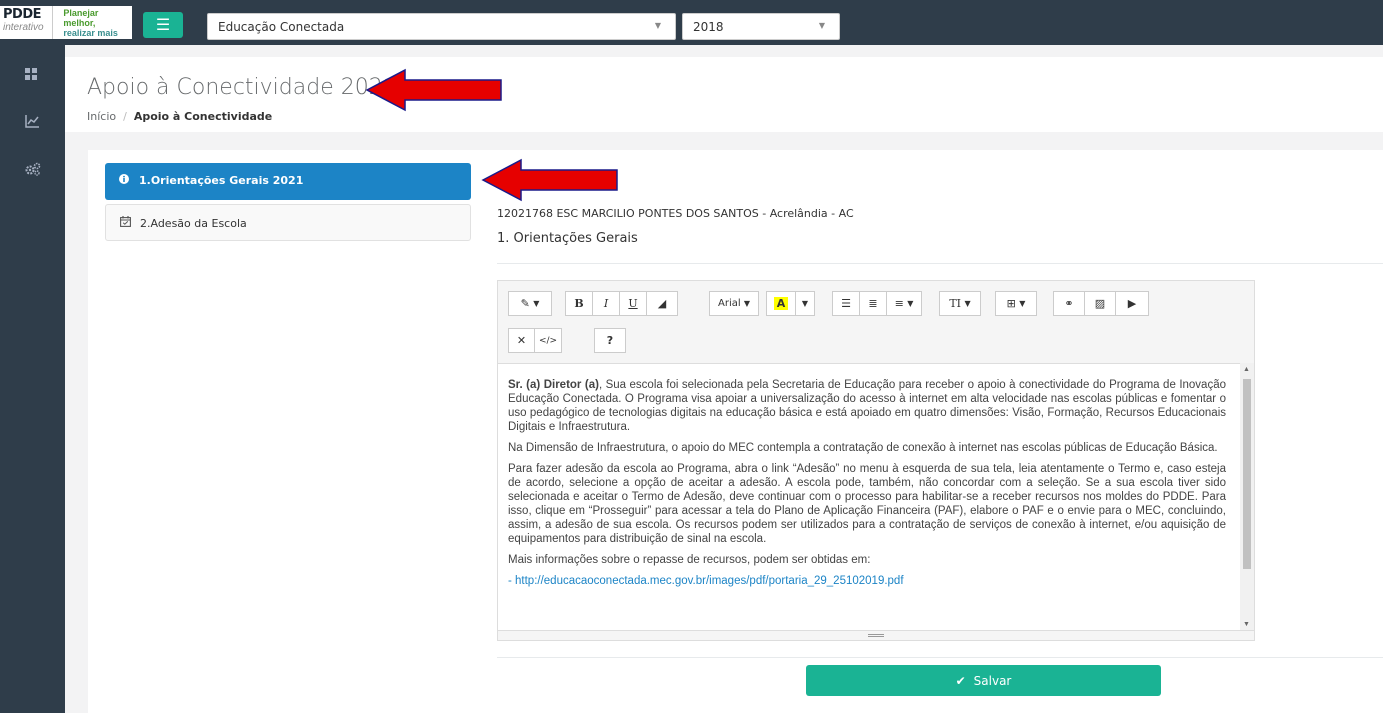  I want to click on underline-button: U, so click(633, 303).